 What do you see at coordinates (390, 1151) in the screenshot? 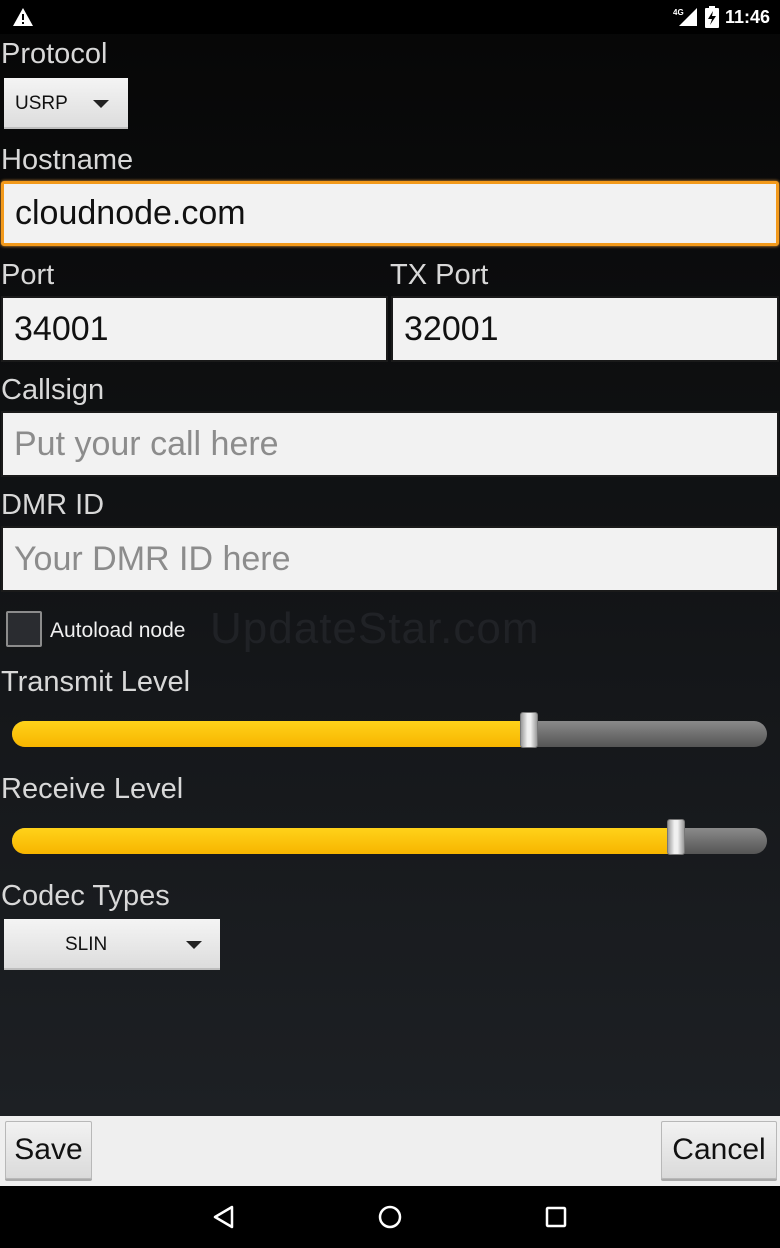
I see `button-bar: Save Cancel` at bounding box center [390, 1151].